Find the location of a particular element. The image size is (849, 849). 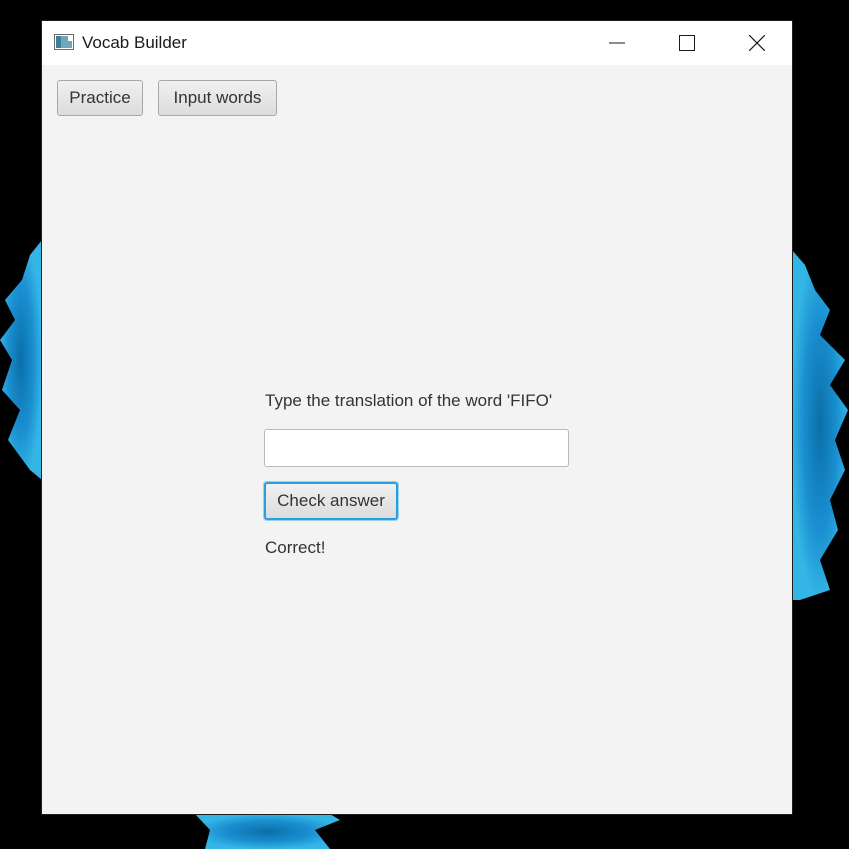

close-button is located at coordinates (757, 43).